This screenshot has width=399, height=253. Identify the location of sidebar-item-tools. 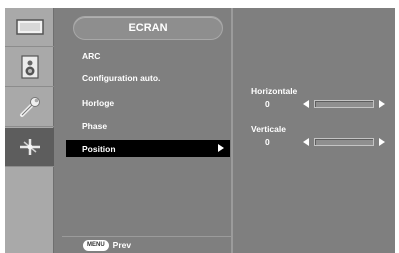
(29, 107).